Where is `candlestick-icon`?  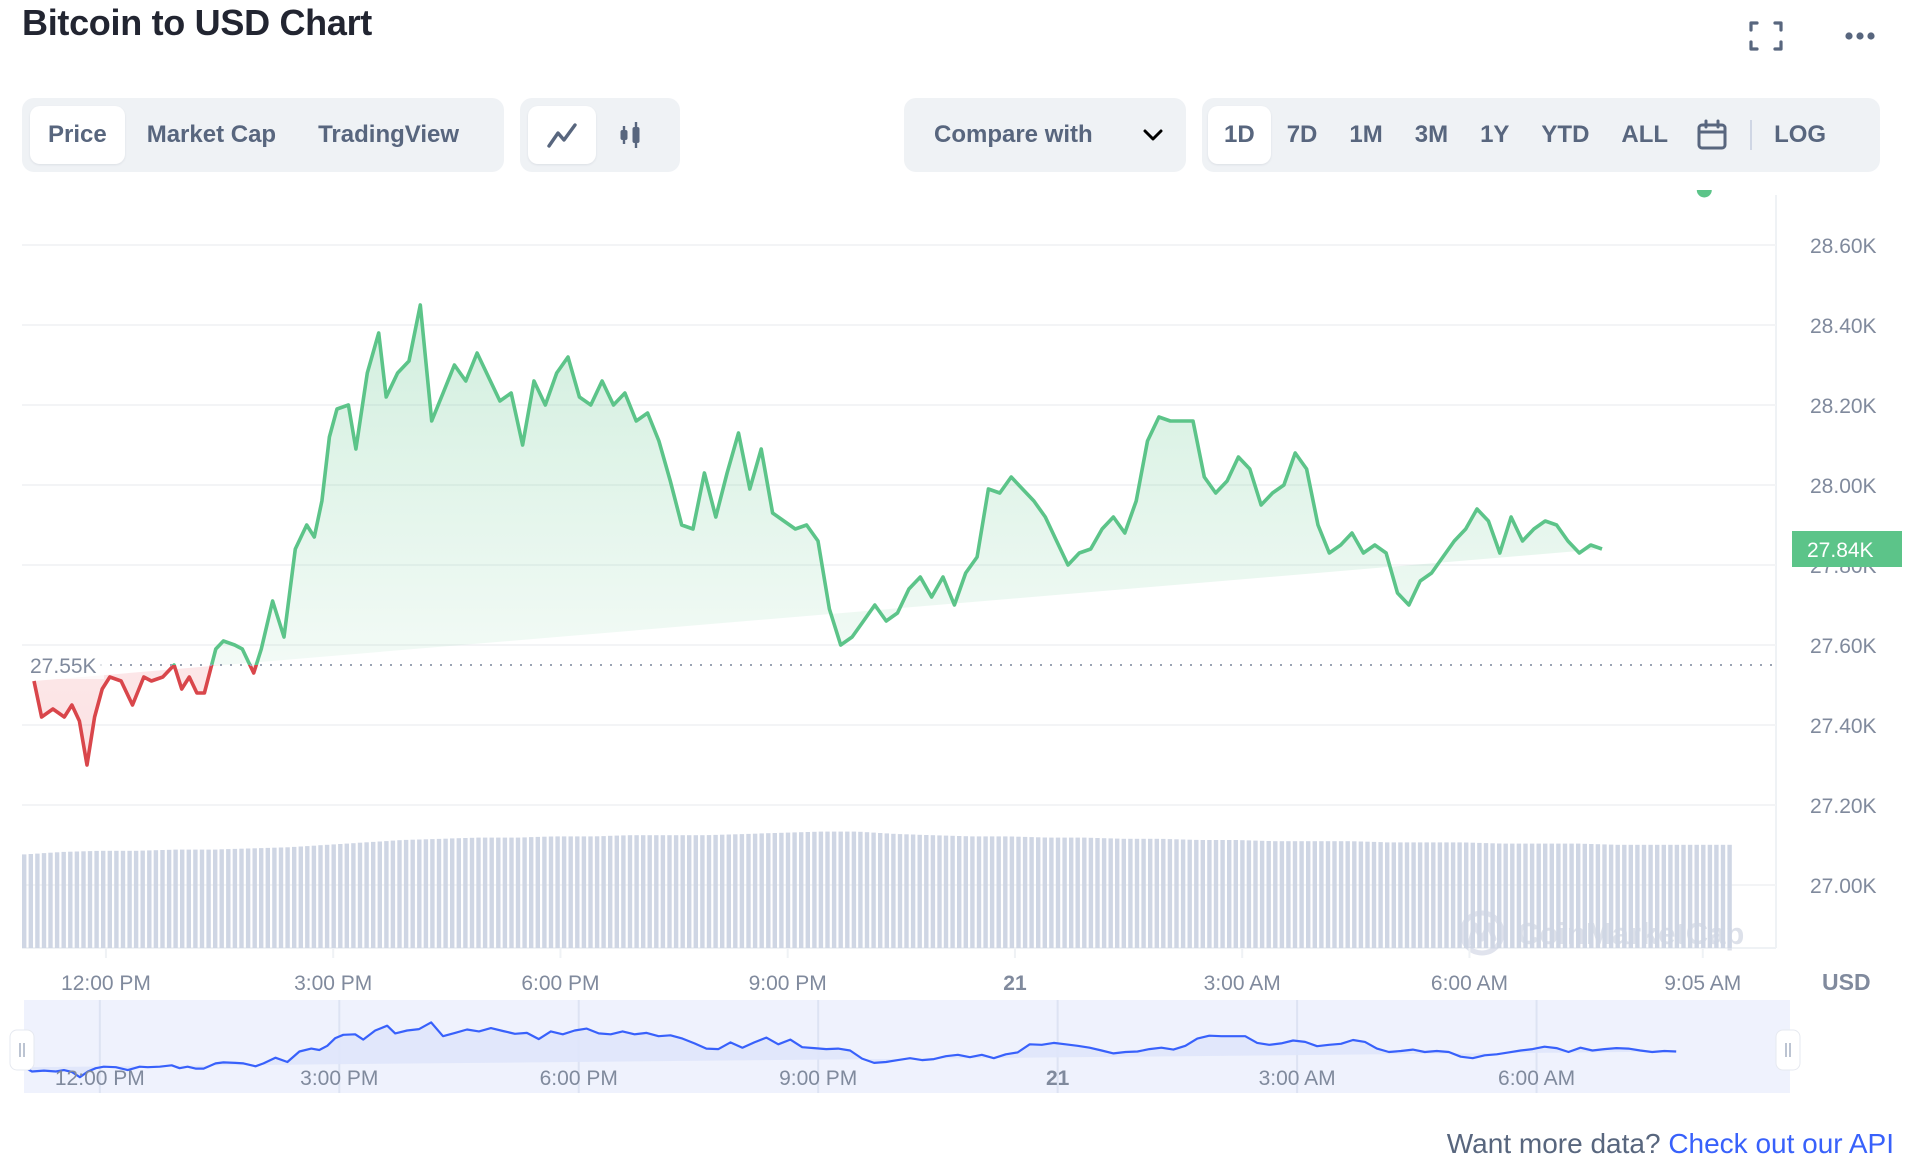 candlestick-icon is located at coordinates (630, 135).